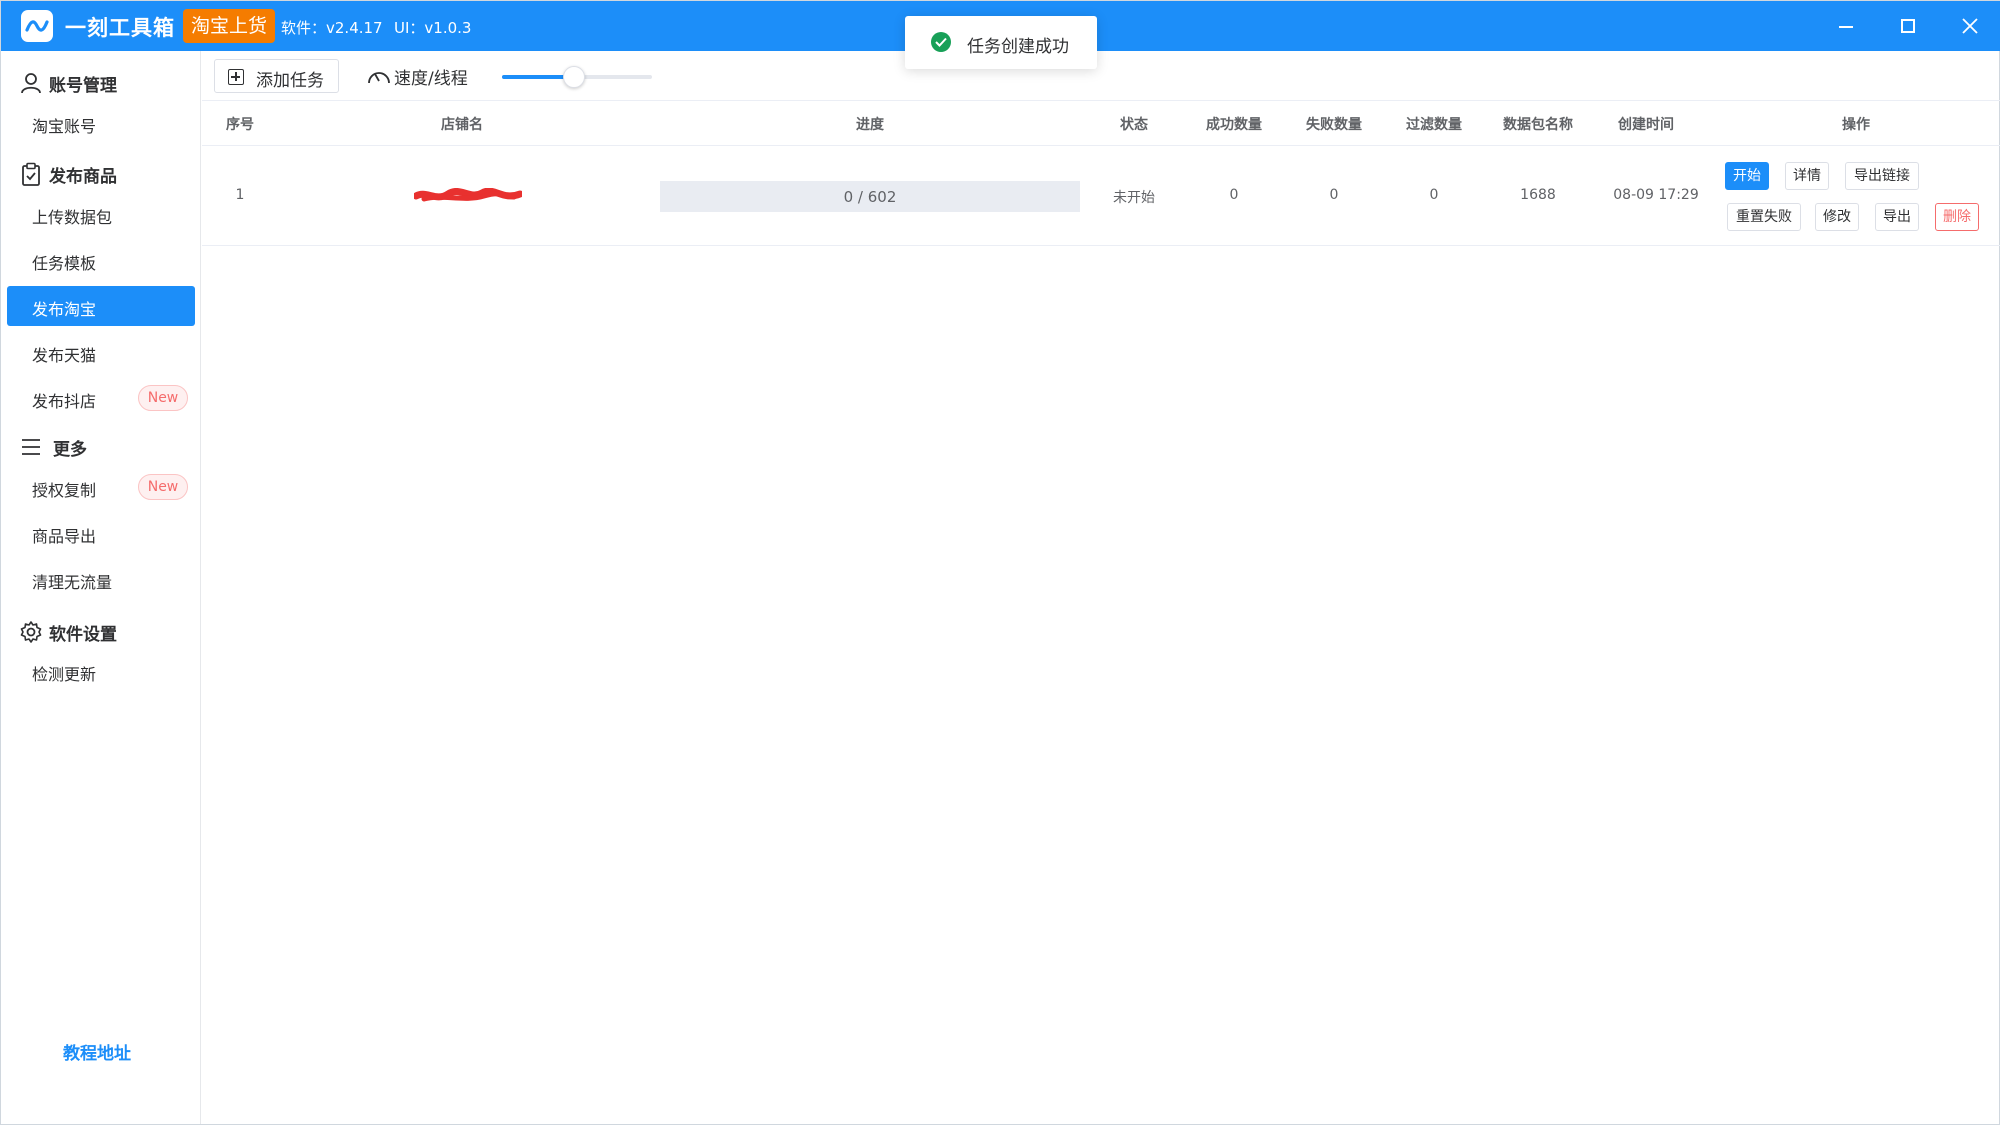  What do you see at coordinates (64, 490) in the screenshot?
I see `sidebar-item-label: 授权复制` at bounding box center [64, 490].